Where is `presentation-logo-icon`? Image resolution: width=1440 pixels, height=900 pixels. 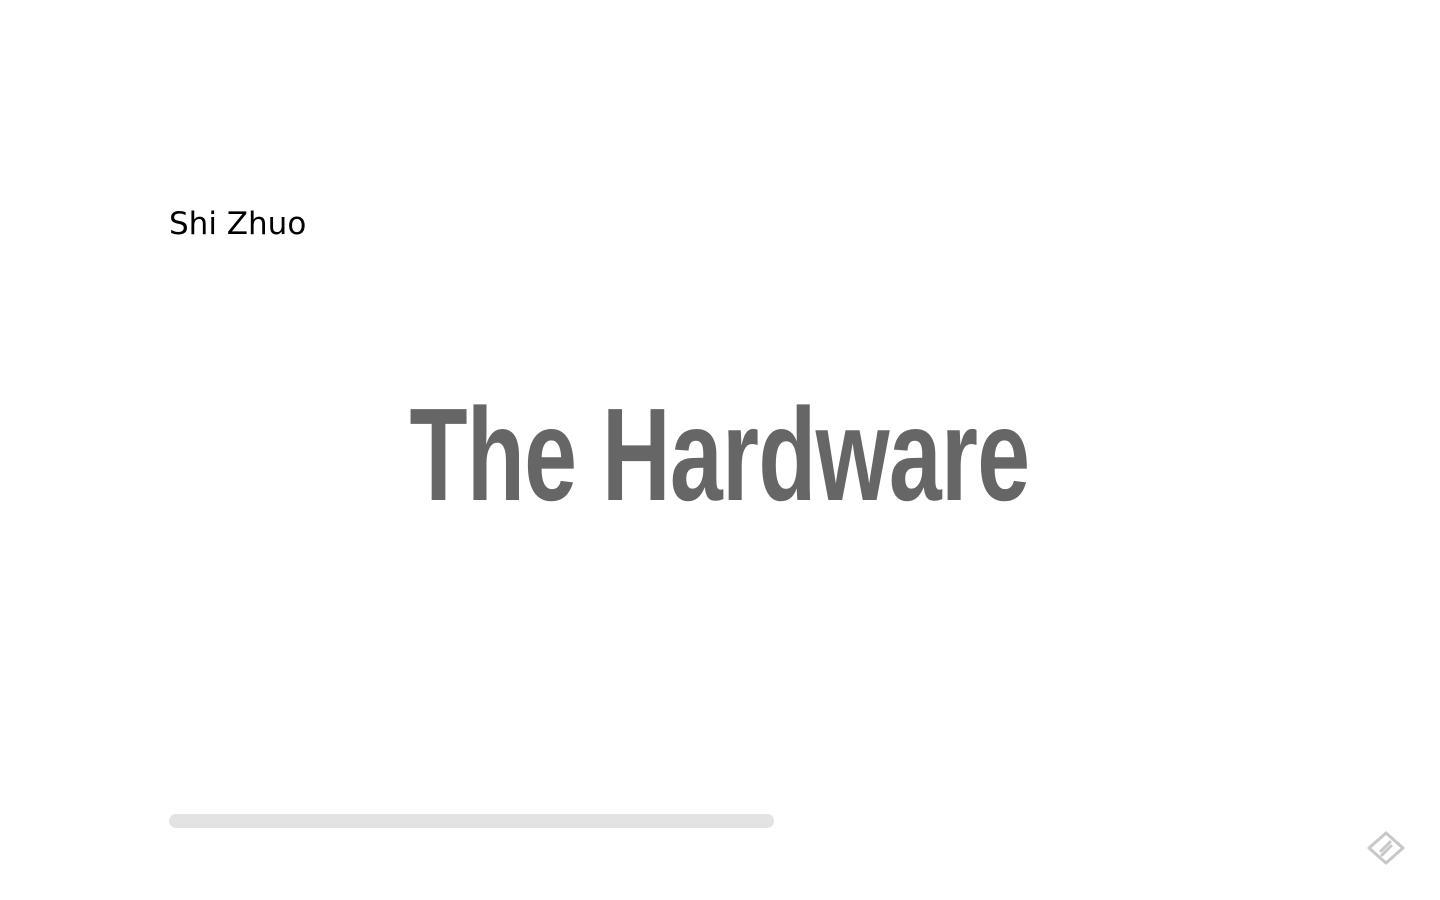 presentation-logo-icon is located at coordinates (1386, 848).